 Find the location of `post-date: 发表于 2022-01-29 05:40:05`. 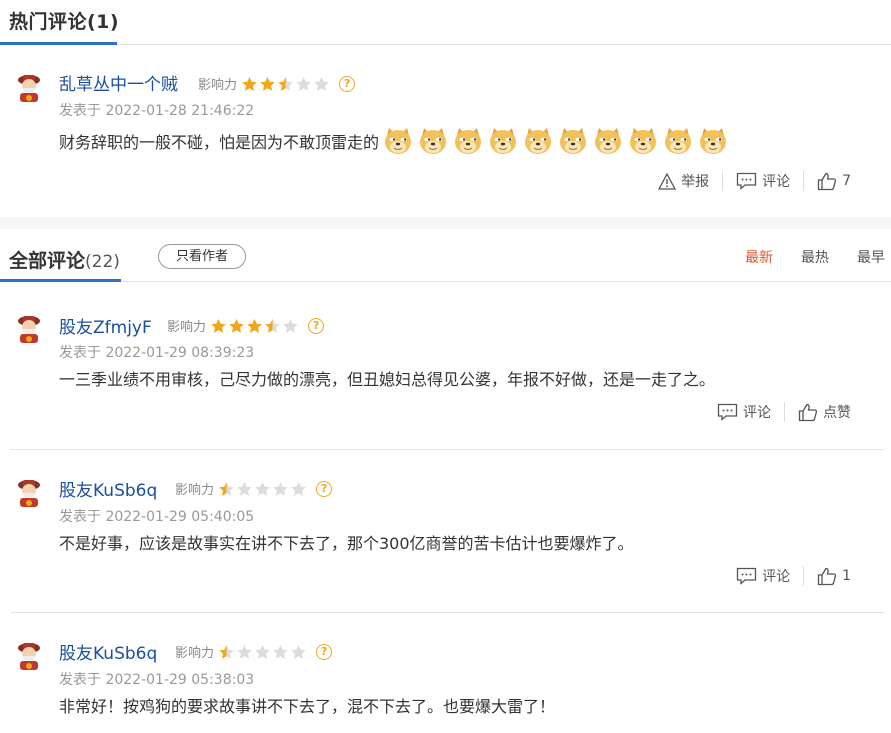

post-date: 发表于 2022-01-29 05:40:05 is located at coordinates (157, 517).